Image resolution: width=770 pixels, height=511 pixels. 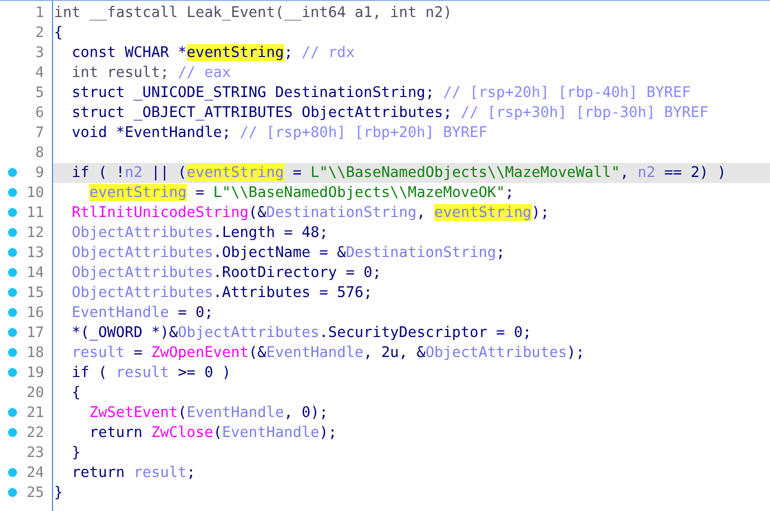 What do you see at coordinates (381, 93) in the screenshot?
I see `code-line: struct _UNICODE_STRING DestinationString; // [rsp+20h] [rbp-40h] BYREF` at bounding box center [381, 93].